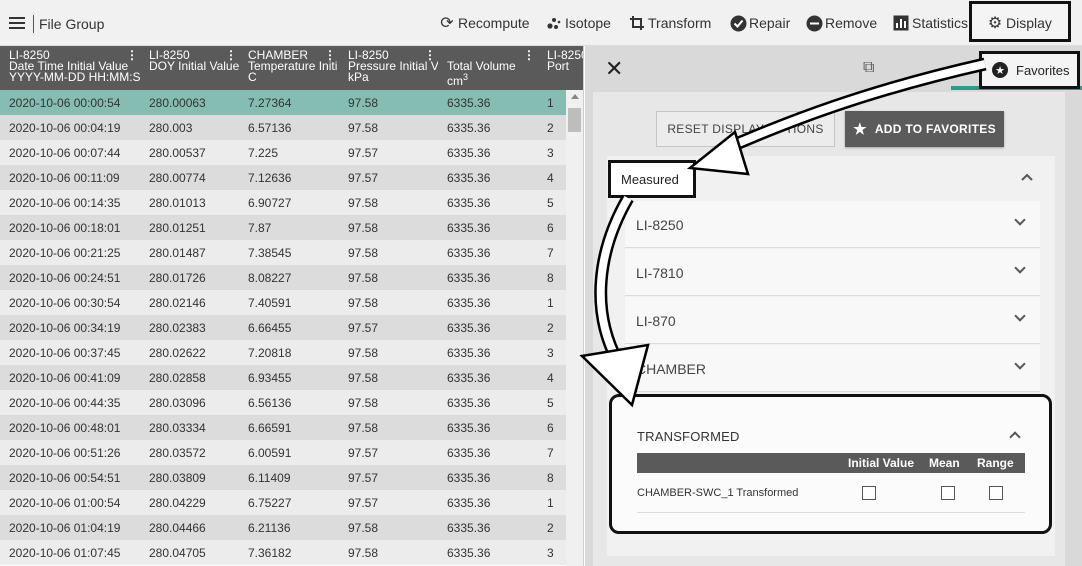 The image size is (1082, 566). I want to click on repair-button: Repair, so click(759, 23).